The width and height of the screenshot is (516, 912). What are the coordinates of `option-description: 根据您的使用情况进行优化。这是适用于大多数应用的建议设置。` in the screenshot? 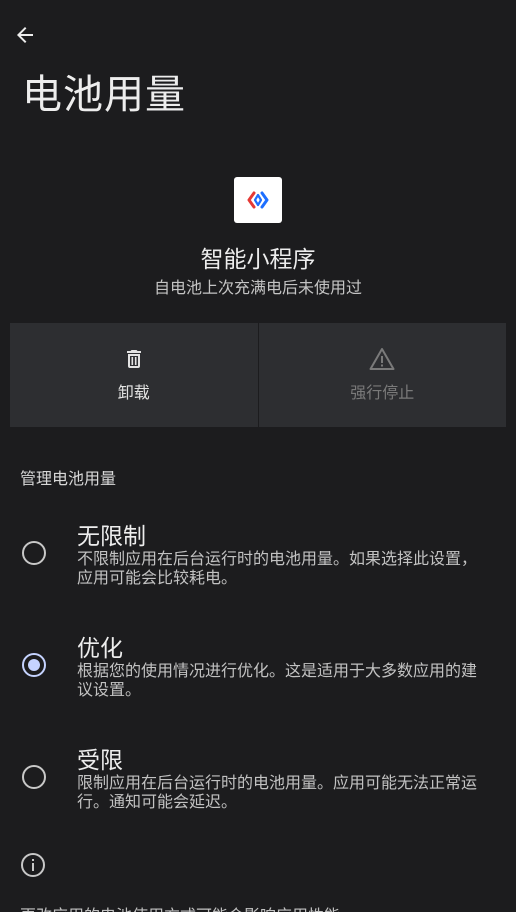 It's located at (277, 680).